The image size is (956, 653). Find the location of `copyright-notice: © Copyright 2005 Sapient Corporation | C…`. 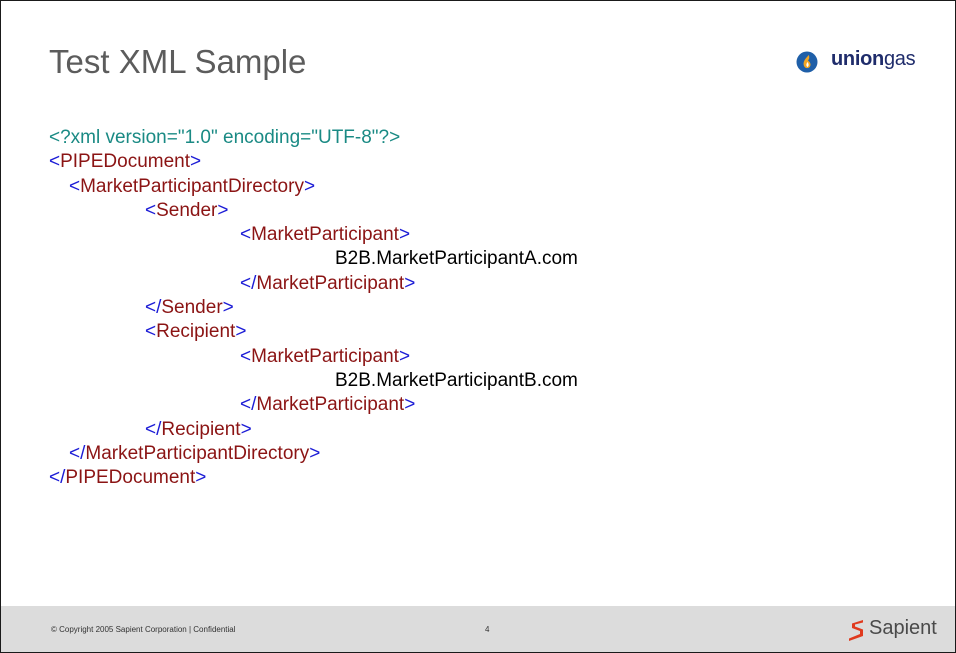

copyright-notice: © Copyright 2005 Sapient Corporation | C… is located at coordinates (143, 629).